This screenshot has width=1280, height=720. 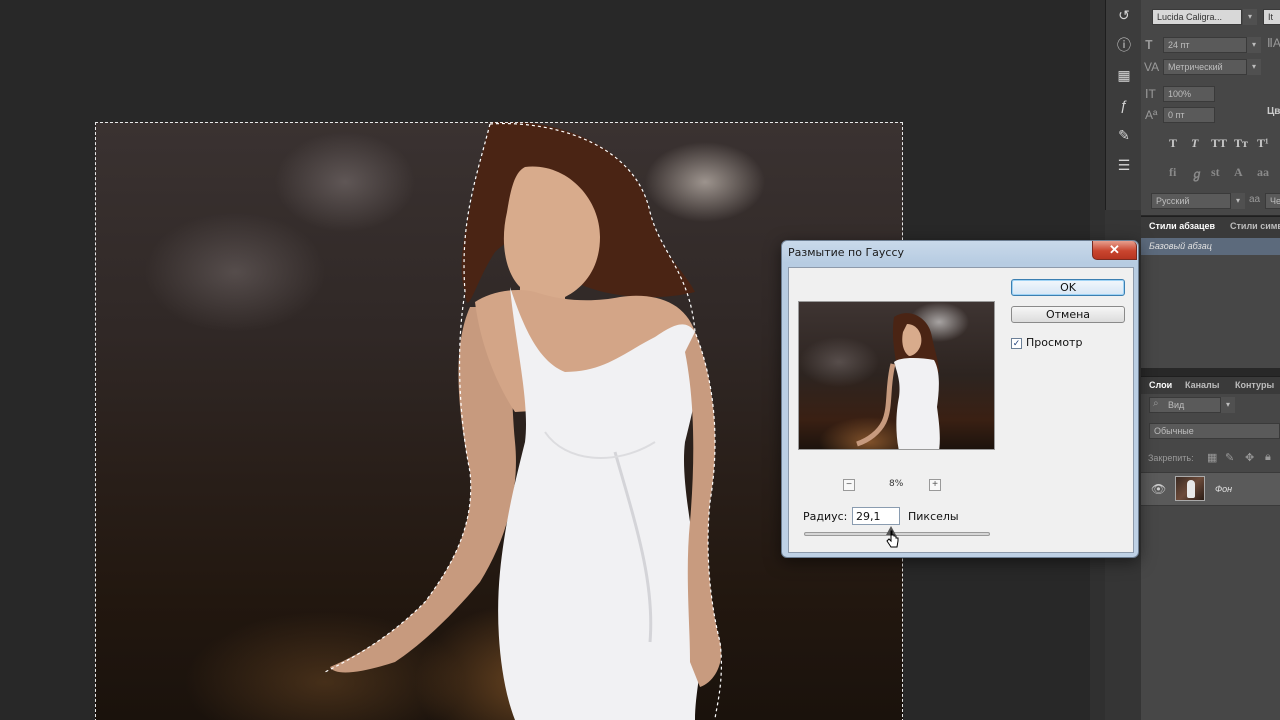 I want to click on leading-icon: ⅡA, so click(x=1273, y=43).